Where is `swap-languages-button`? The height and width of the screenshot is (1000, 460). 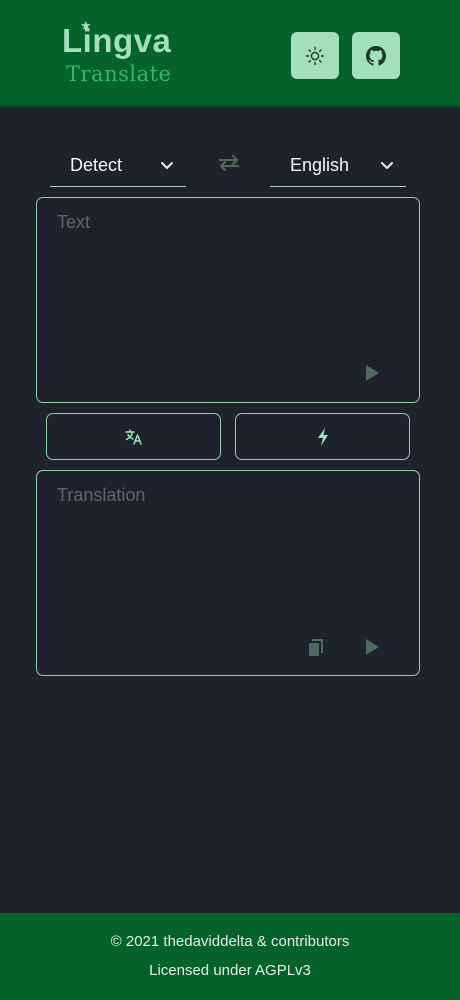 swap-languages-button is located at coordinates (229, 163).